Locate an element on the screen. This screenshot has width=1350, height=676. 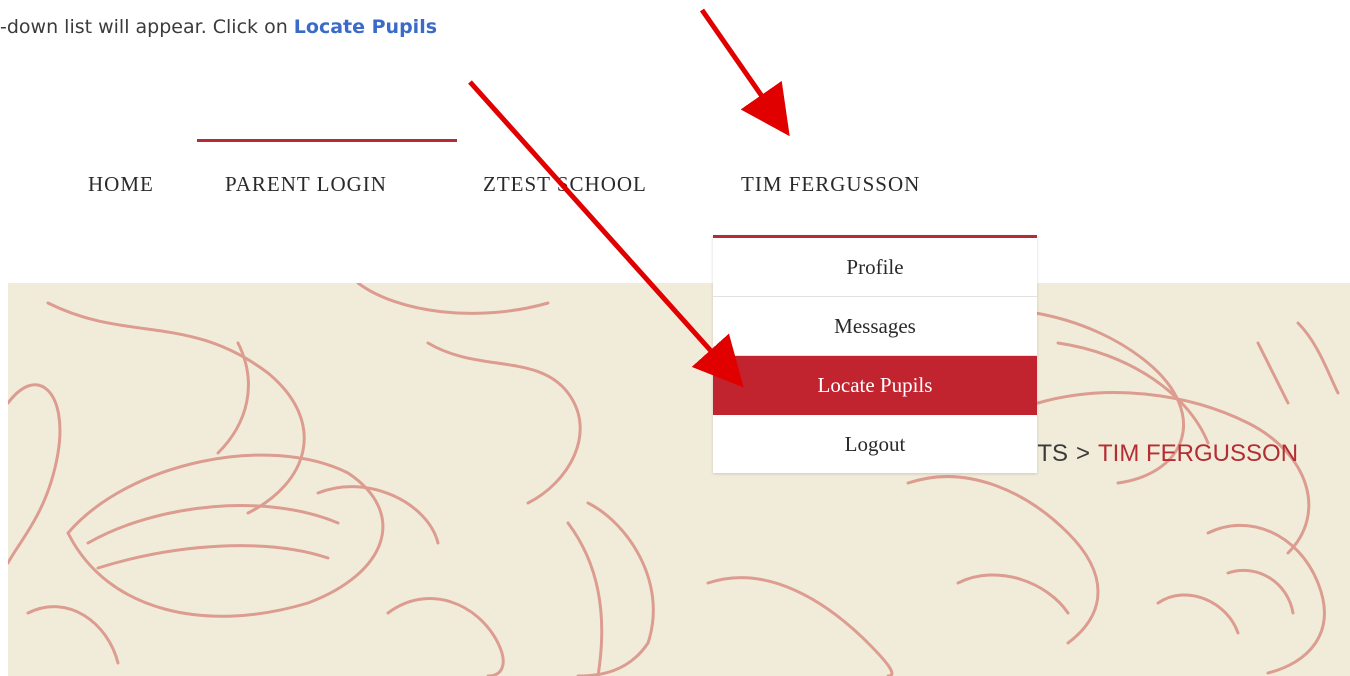
nav-item-home: HOME is located at coordinates (121, 184).